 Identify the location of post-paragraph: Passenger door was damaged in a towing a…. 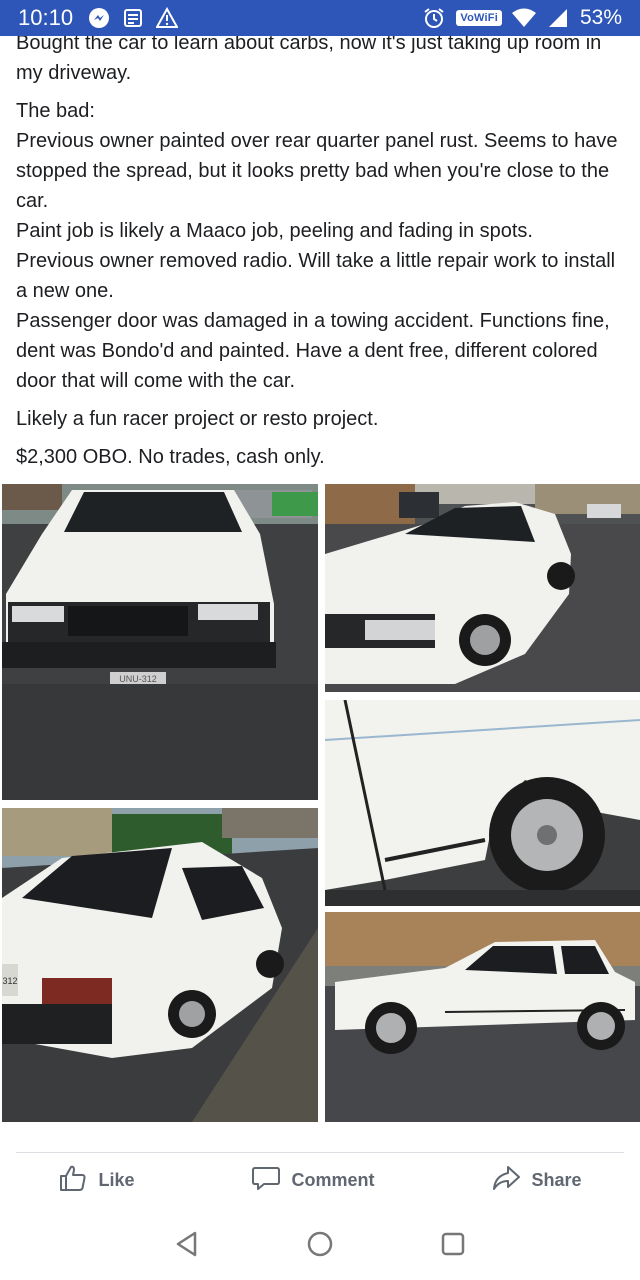
(313, 351).